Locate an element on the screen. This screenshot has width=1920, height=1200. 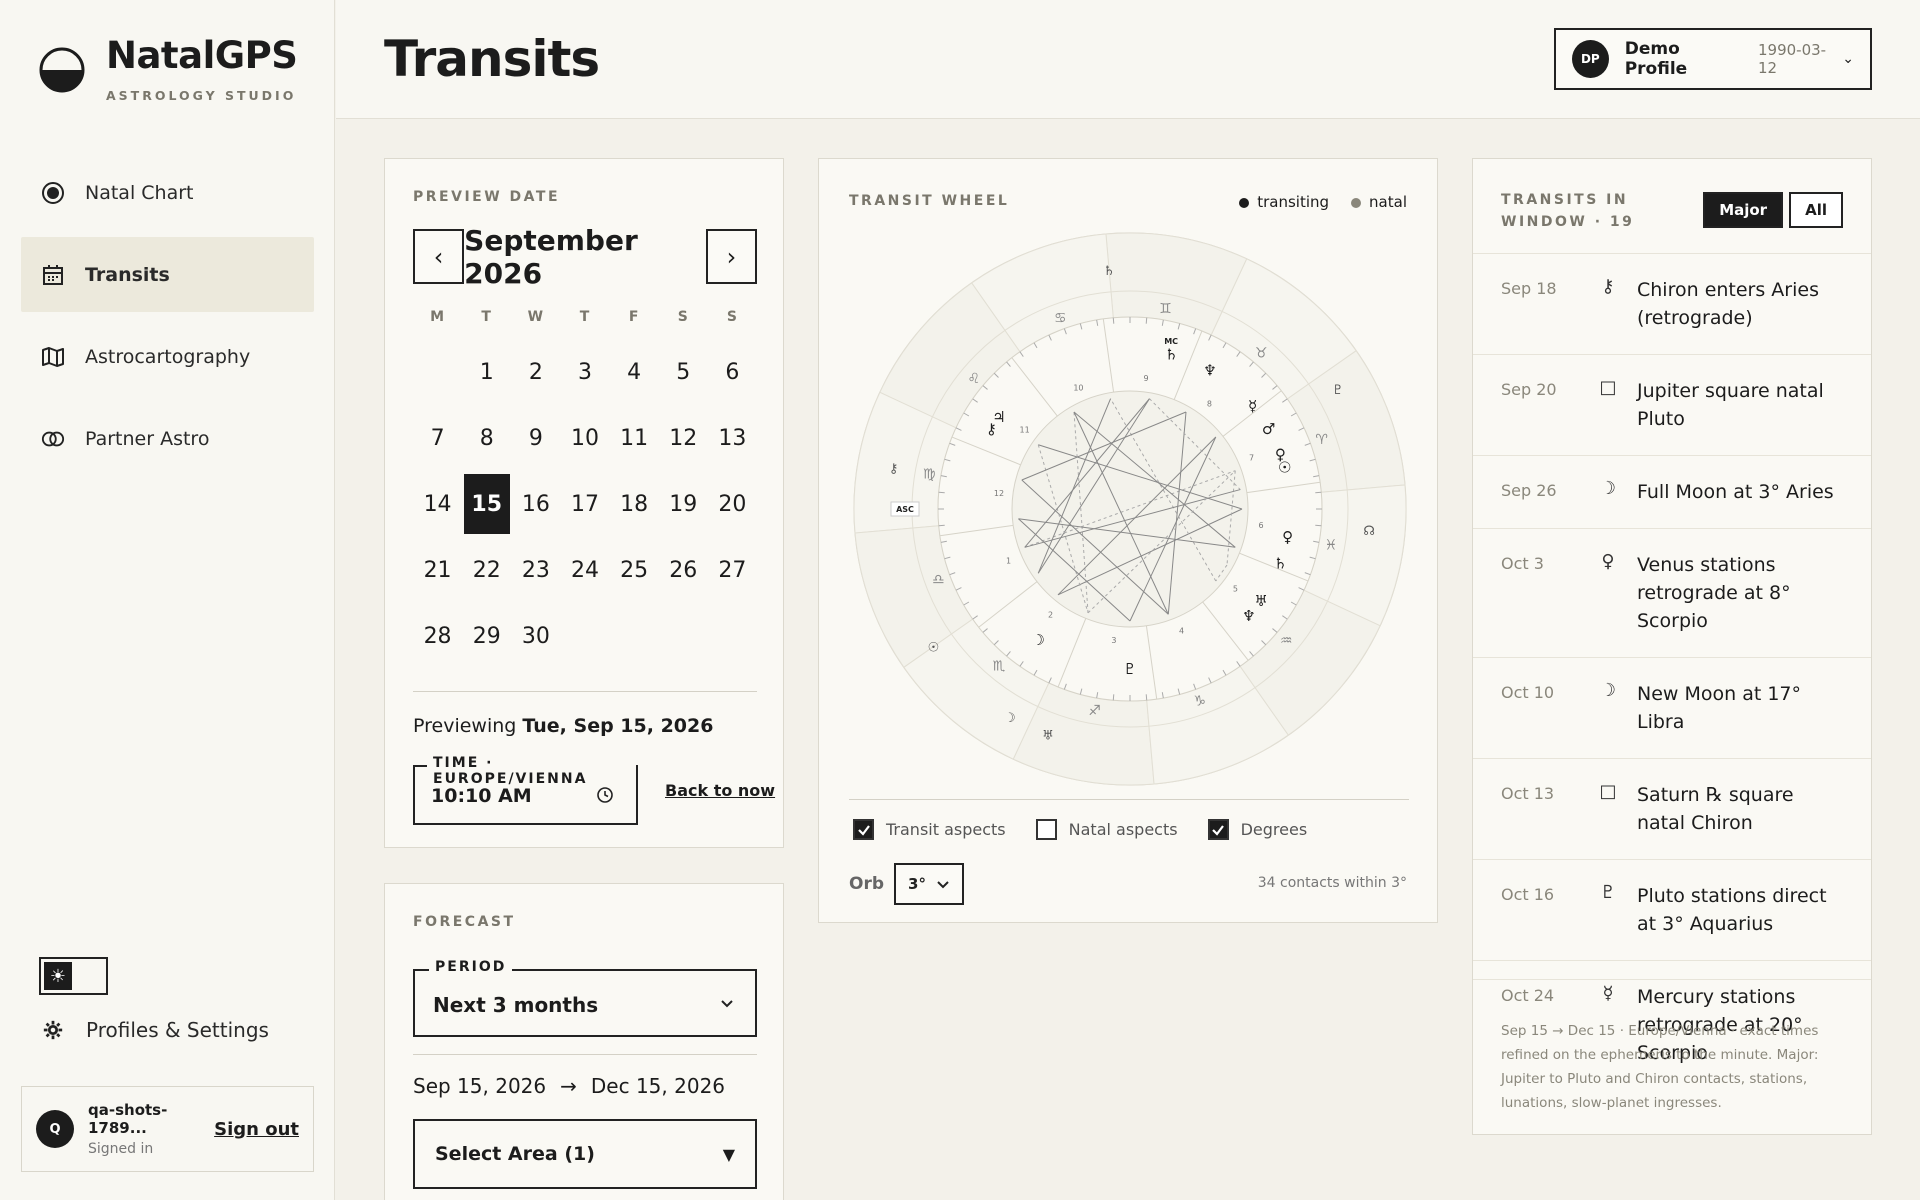
calendar-day: 6 is located at coordinates (732, 372).